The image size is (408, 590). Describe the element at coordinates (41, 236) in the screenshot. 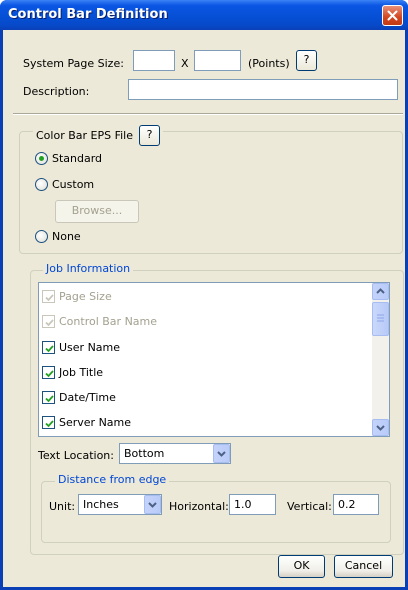

I see `radio-none-indicator` at that location.